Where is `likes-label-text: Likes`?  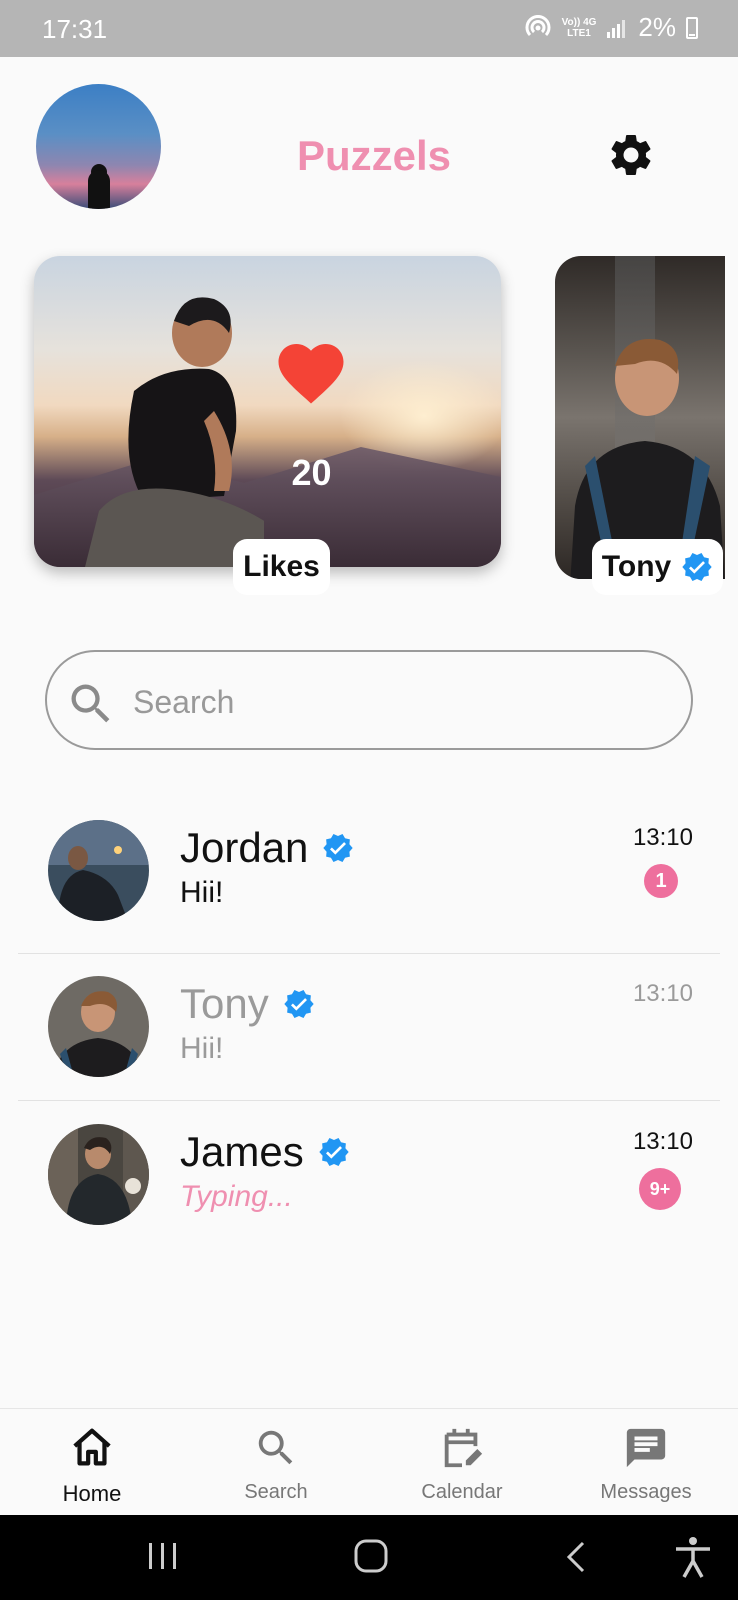 likes-label-text: Likes is located at coordinates (281, 566).